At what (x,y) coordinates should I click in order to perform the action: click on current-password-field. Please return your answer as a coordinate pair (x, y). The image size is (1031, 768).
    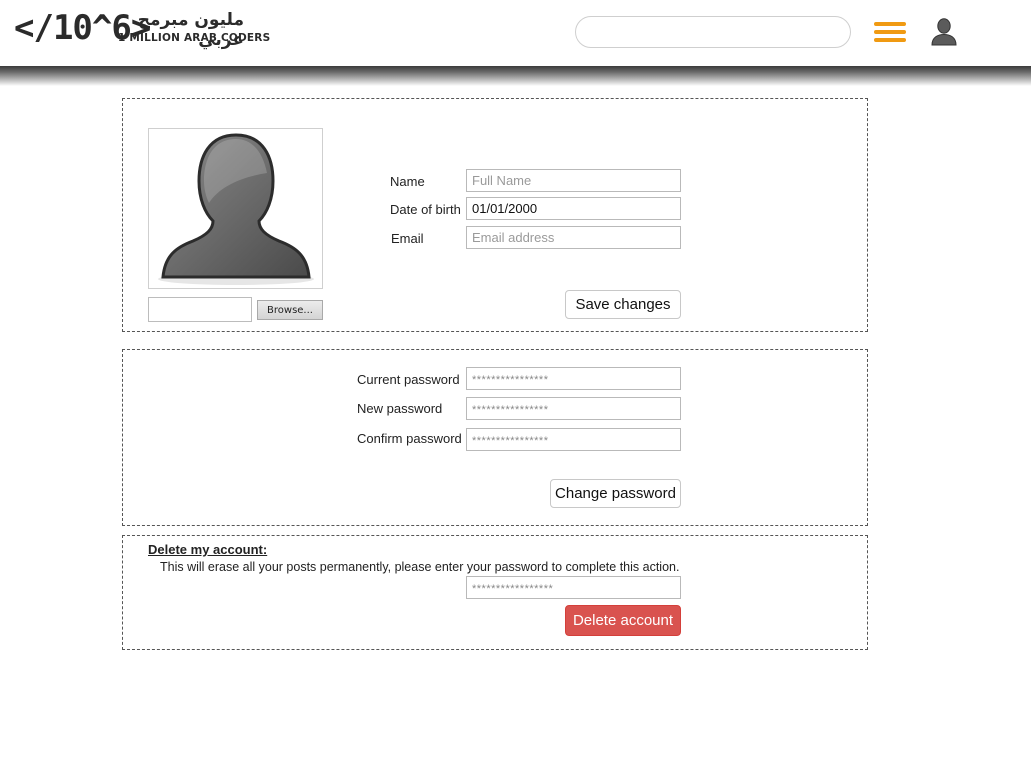
    Looking at the image, I should click on (573, 378).